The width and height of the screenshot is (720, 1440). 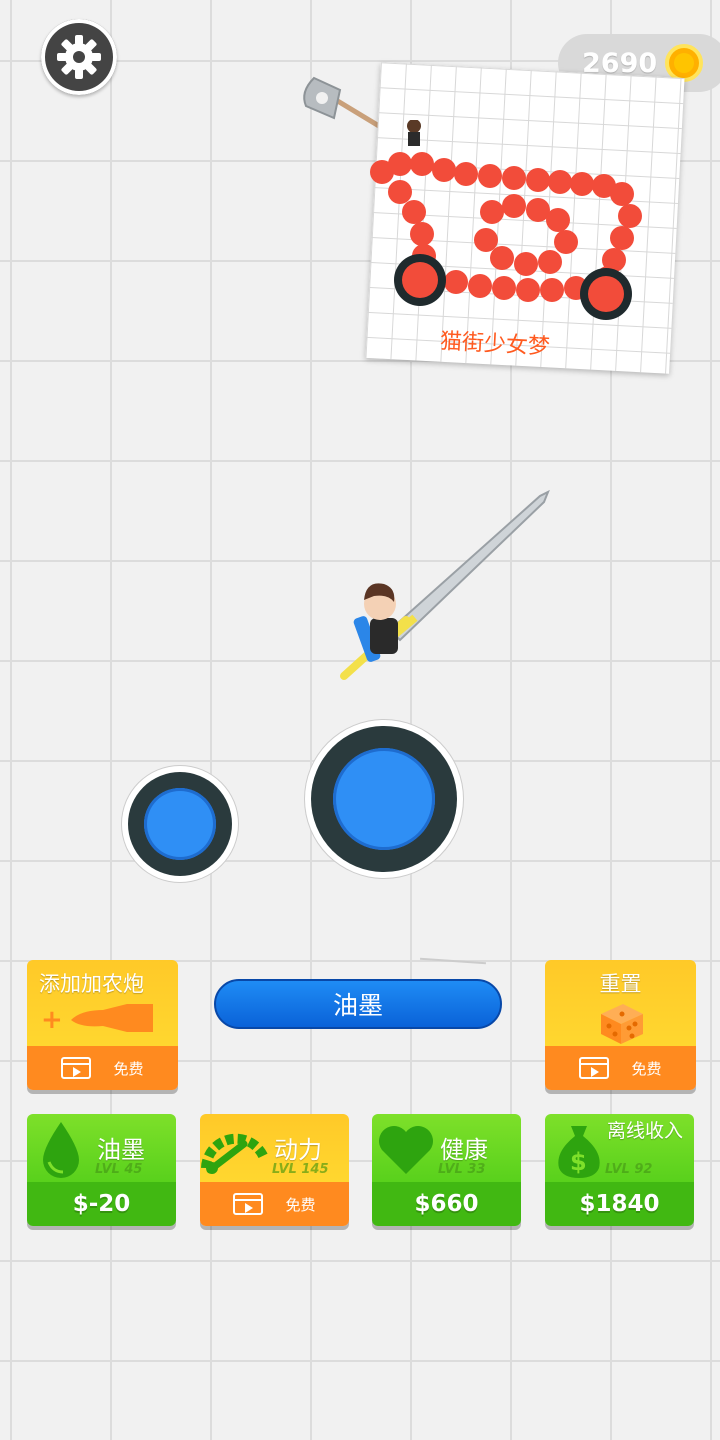 I want to click on add-cannon-button: 添加加农炮 + 免费, so click(x=102, y=1025).